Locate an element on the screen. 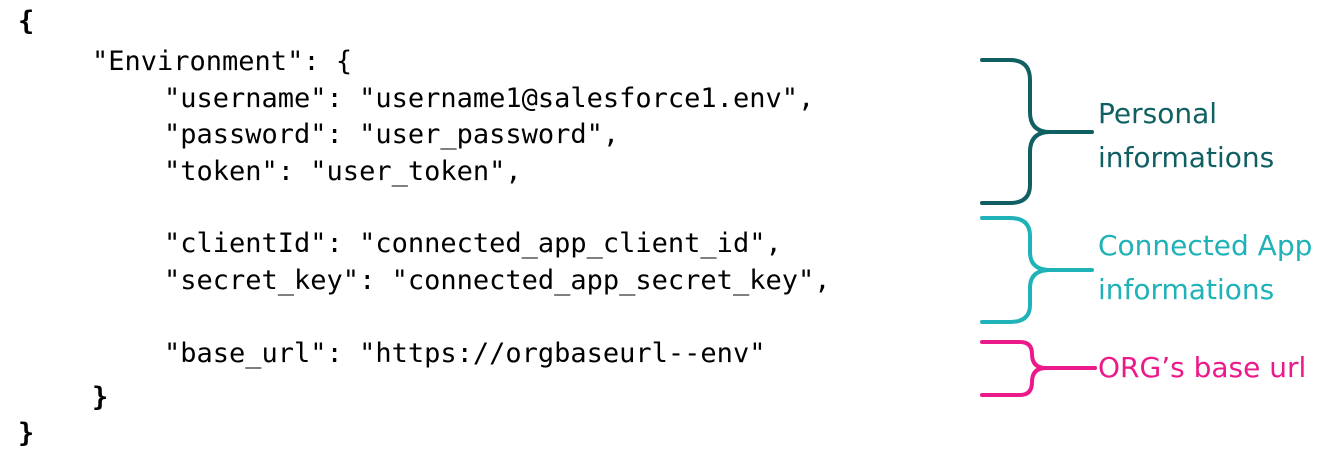 The height and width of the screenshot is (459, 1333). personal-label-line2: informations is located at coordinates (1186, 157).